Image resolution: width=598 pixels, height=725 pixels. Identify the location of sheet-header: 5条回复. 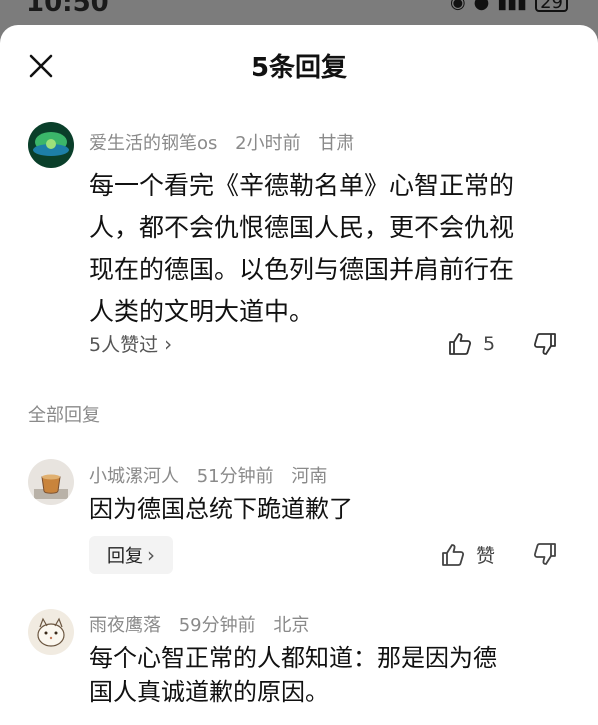
(299, 65).